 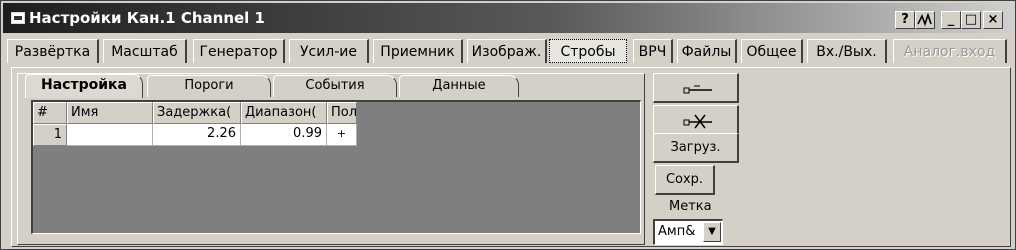 I want to click on remove-strobe-button, so click(x=696, y=120).